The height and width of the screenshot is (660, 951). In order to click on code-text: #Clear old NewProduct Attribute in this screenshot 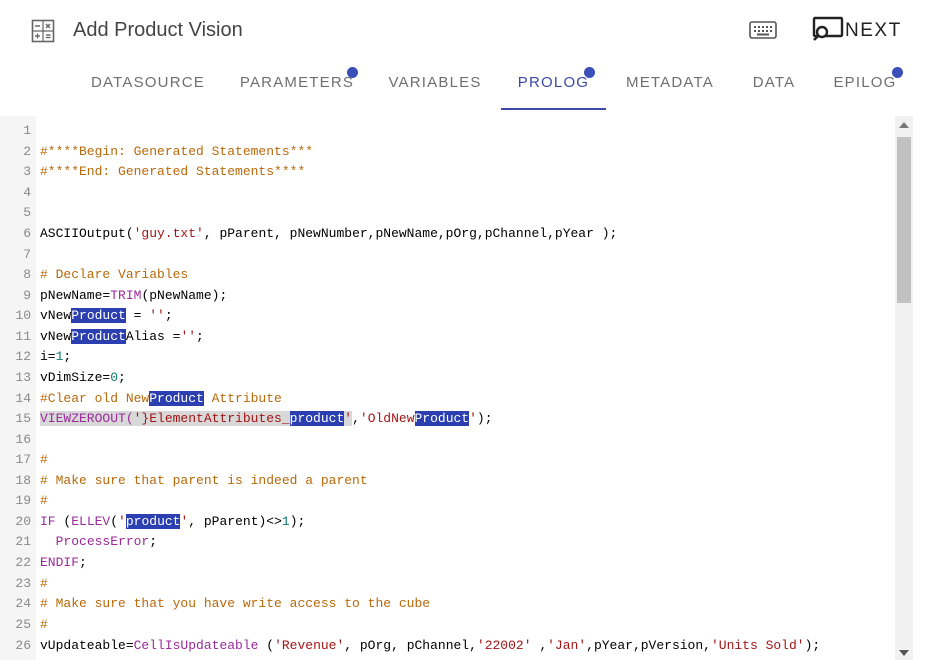, I will do `click(161, 399)`.